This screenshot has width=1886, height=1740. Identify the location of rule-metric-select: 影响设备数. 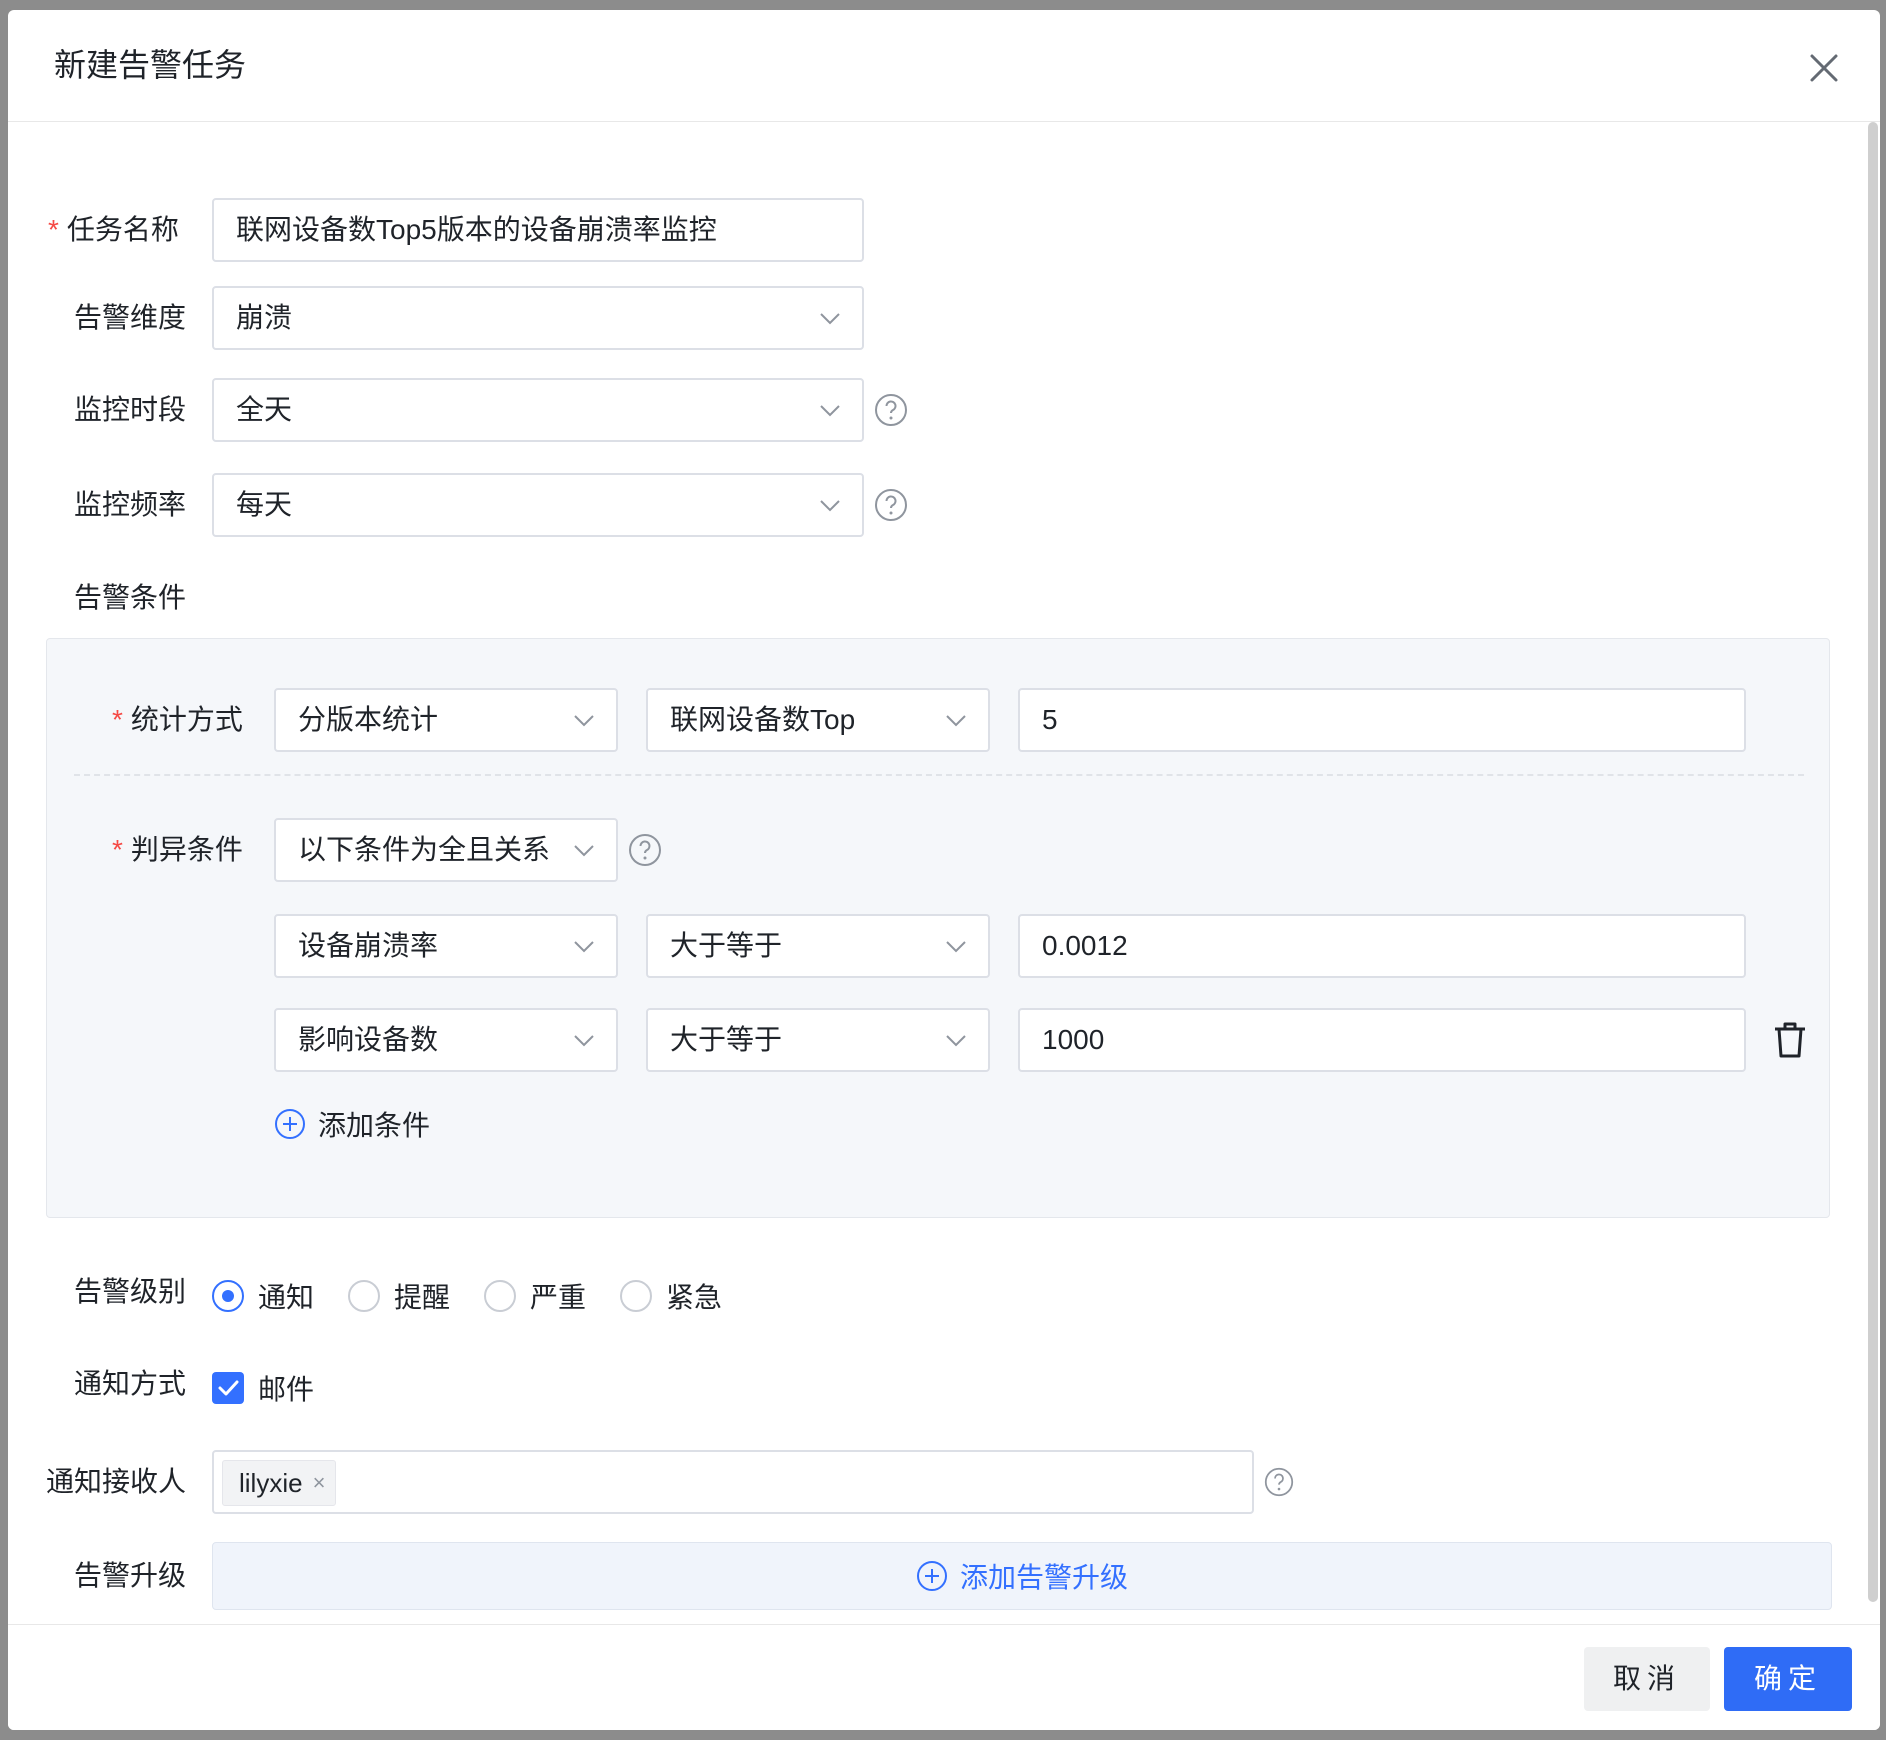
(446, 1040).